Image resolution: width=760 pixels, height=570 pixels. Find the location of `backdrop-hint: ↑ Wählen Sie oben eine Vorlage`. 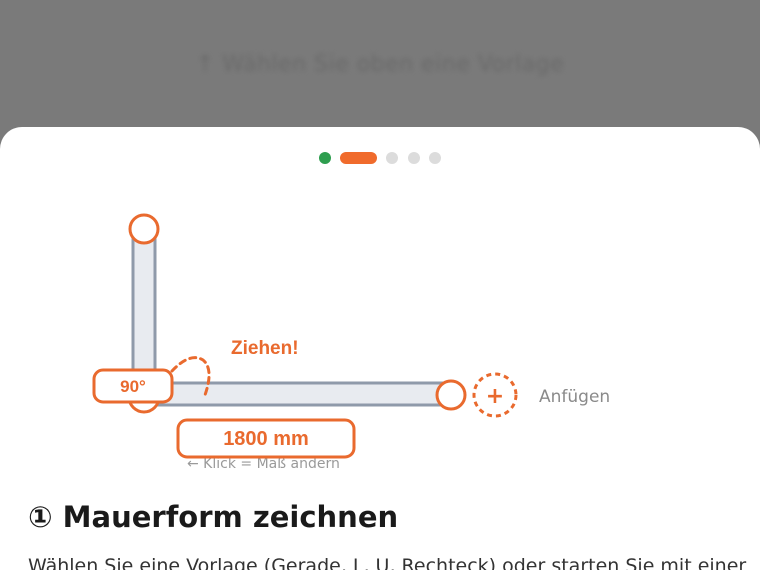

backdrop-hint: ↑ Wählen Sie oben eine Vorlage is located at coordinates (380, 64).